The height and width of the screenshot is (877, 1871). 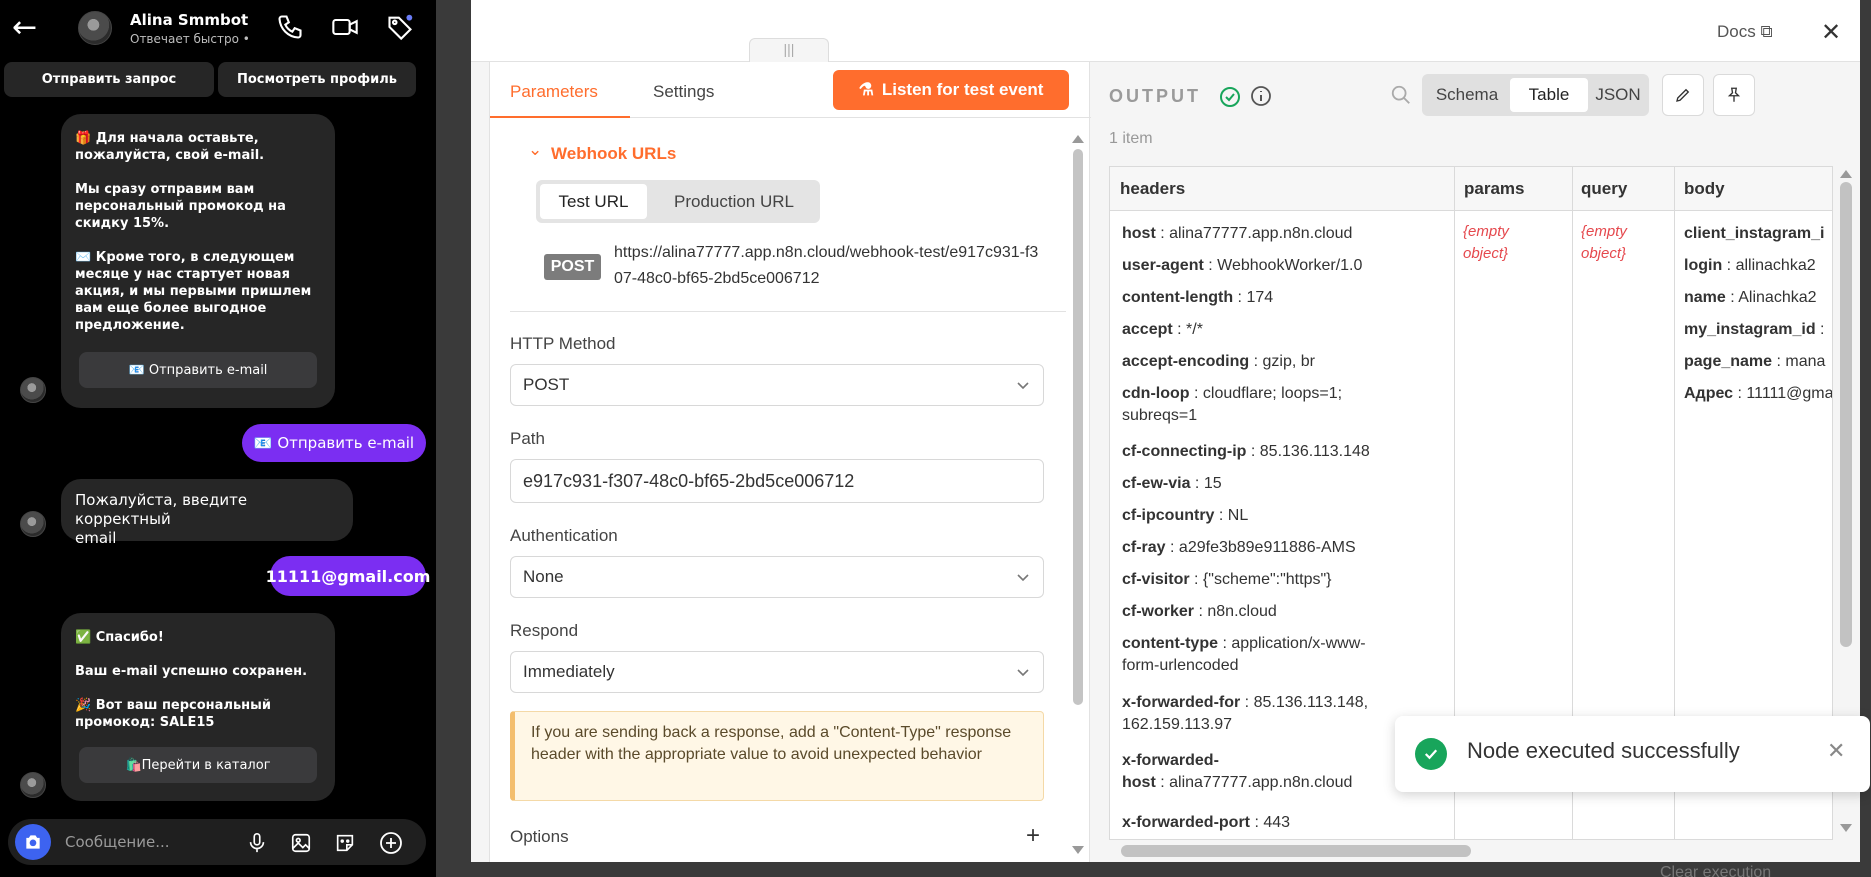 I want to click on external-link-icon: ⧉, so click(x=1766, y=31).